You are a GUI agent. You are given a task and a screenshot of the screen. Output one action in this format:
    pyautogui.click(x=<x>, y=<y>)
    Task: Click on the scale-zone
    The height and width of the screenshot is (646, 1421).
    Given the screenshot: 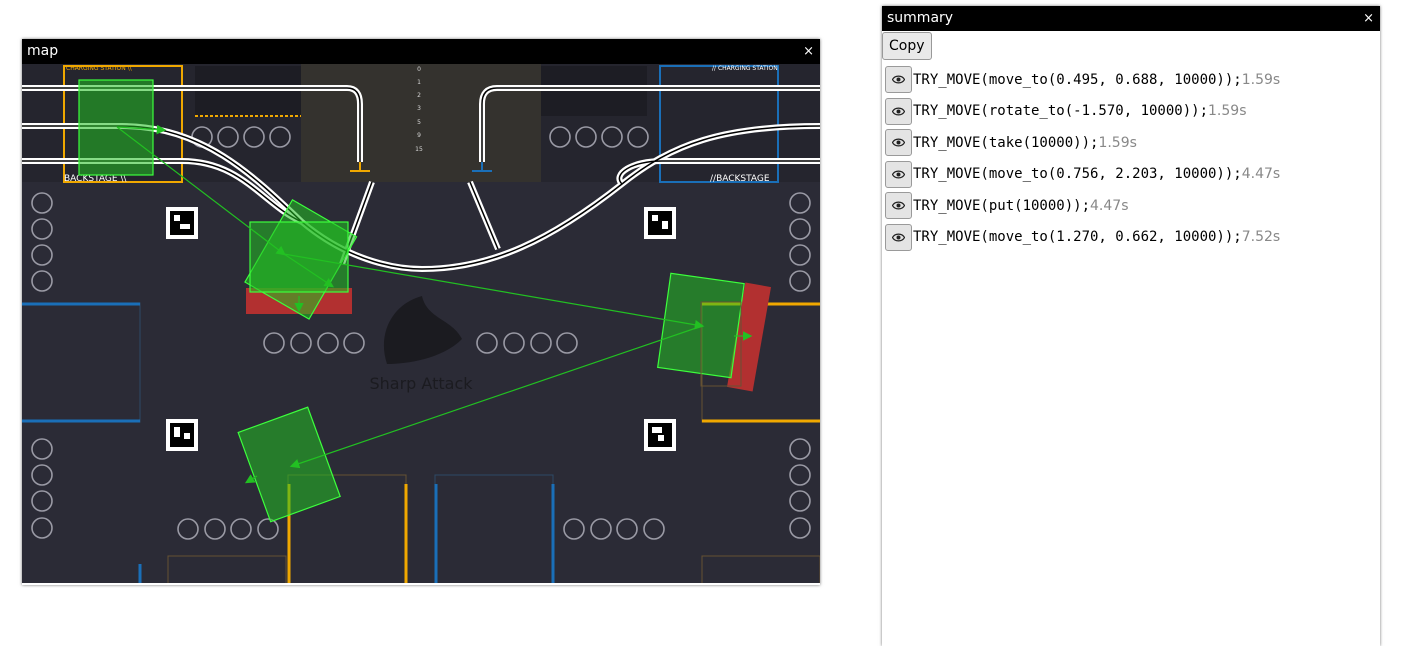 What is the action you would take?
    pyautogui.click(x=421, y=123)
    